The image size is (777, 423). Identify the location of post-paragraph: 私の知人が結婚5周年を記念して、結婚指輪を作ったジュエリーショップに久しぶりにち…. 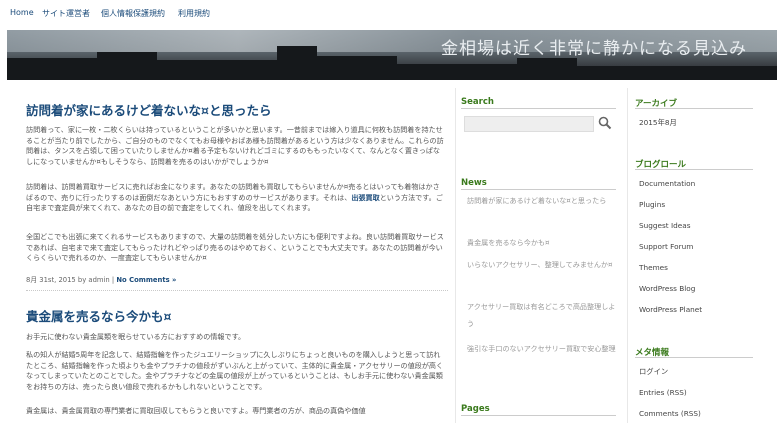
(235, 371).